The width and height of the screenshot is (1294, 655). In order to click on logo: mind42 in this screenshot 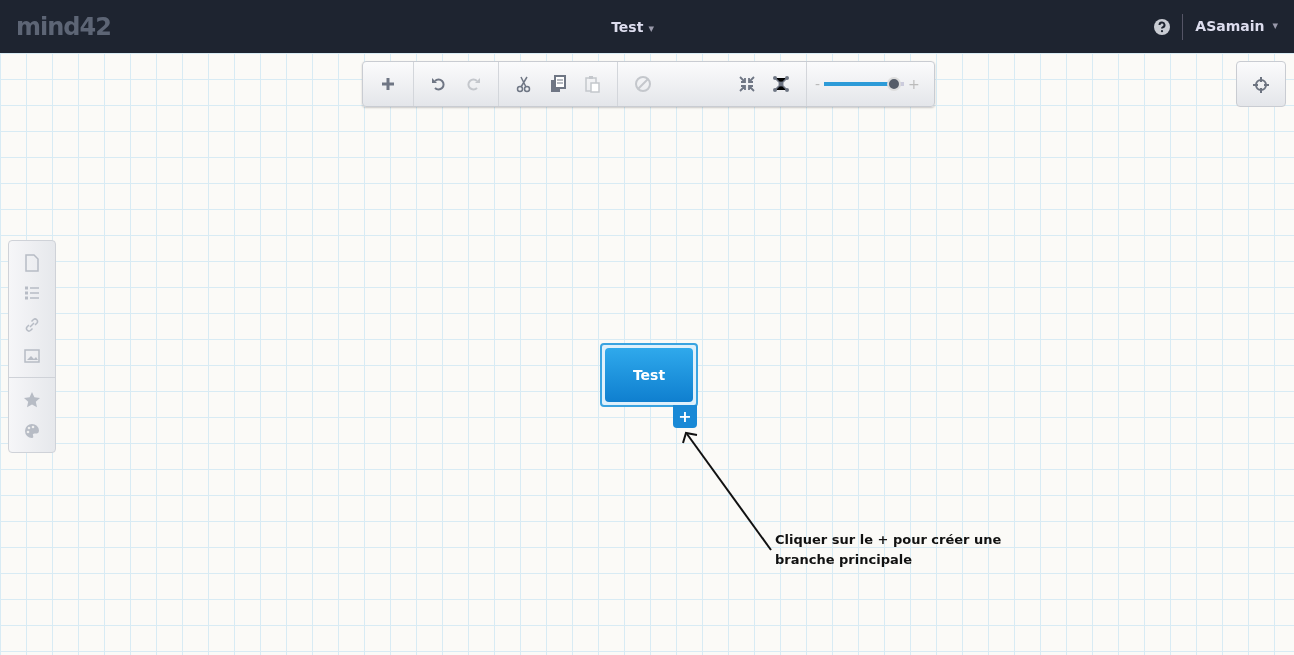, I will do `click(63, 26)`.